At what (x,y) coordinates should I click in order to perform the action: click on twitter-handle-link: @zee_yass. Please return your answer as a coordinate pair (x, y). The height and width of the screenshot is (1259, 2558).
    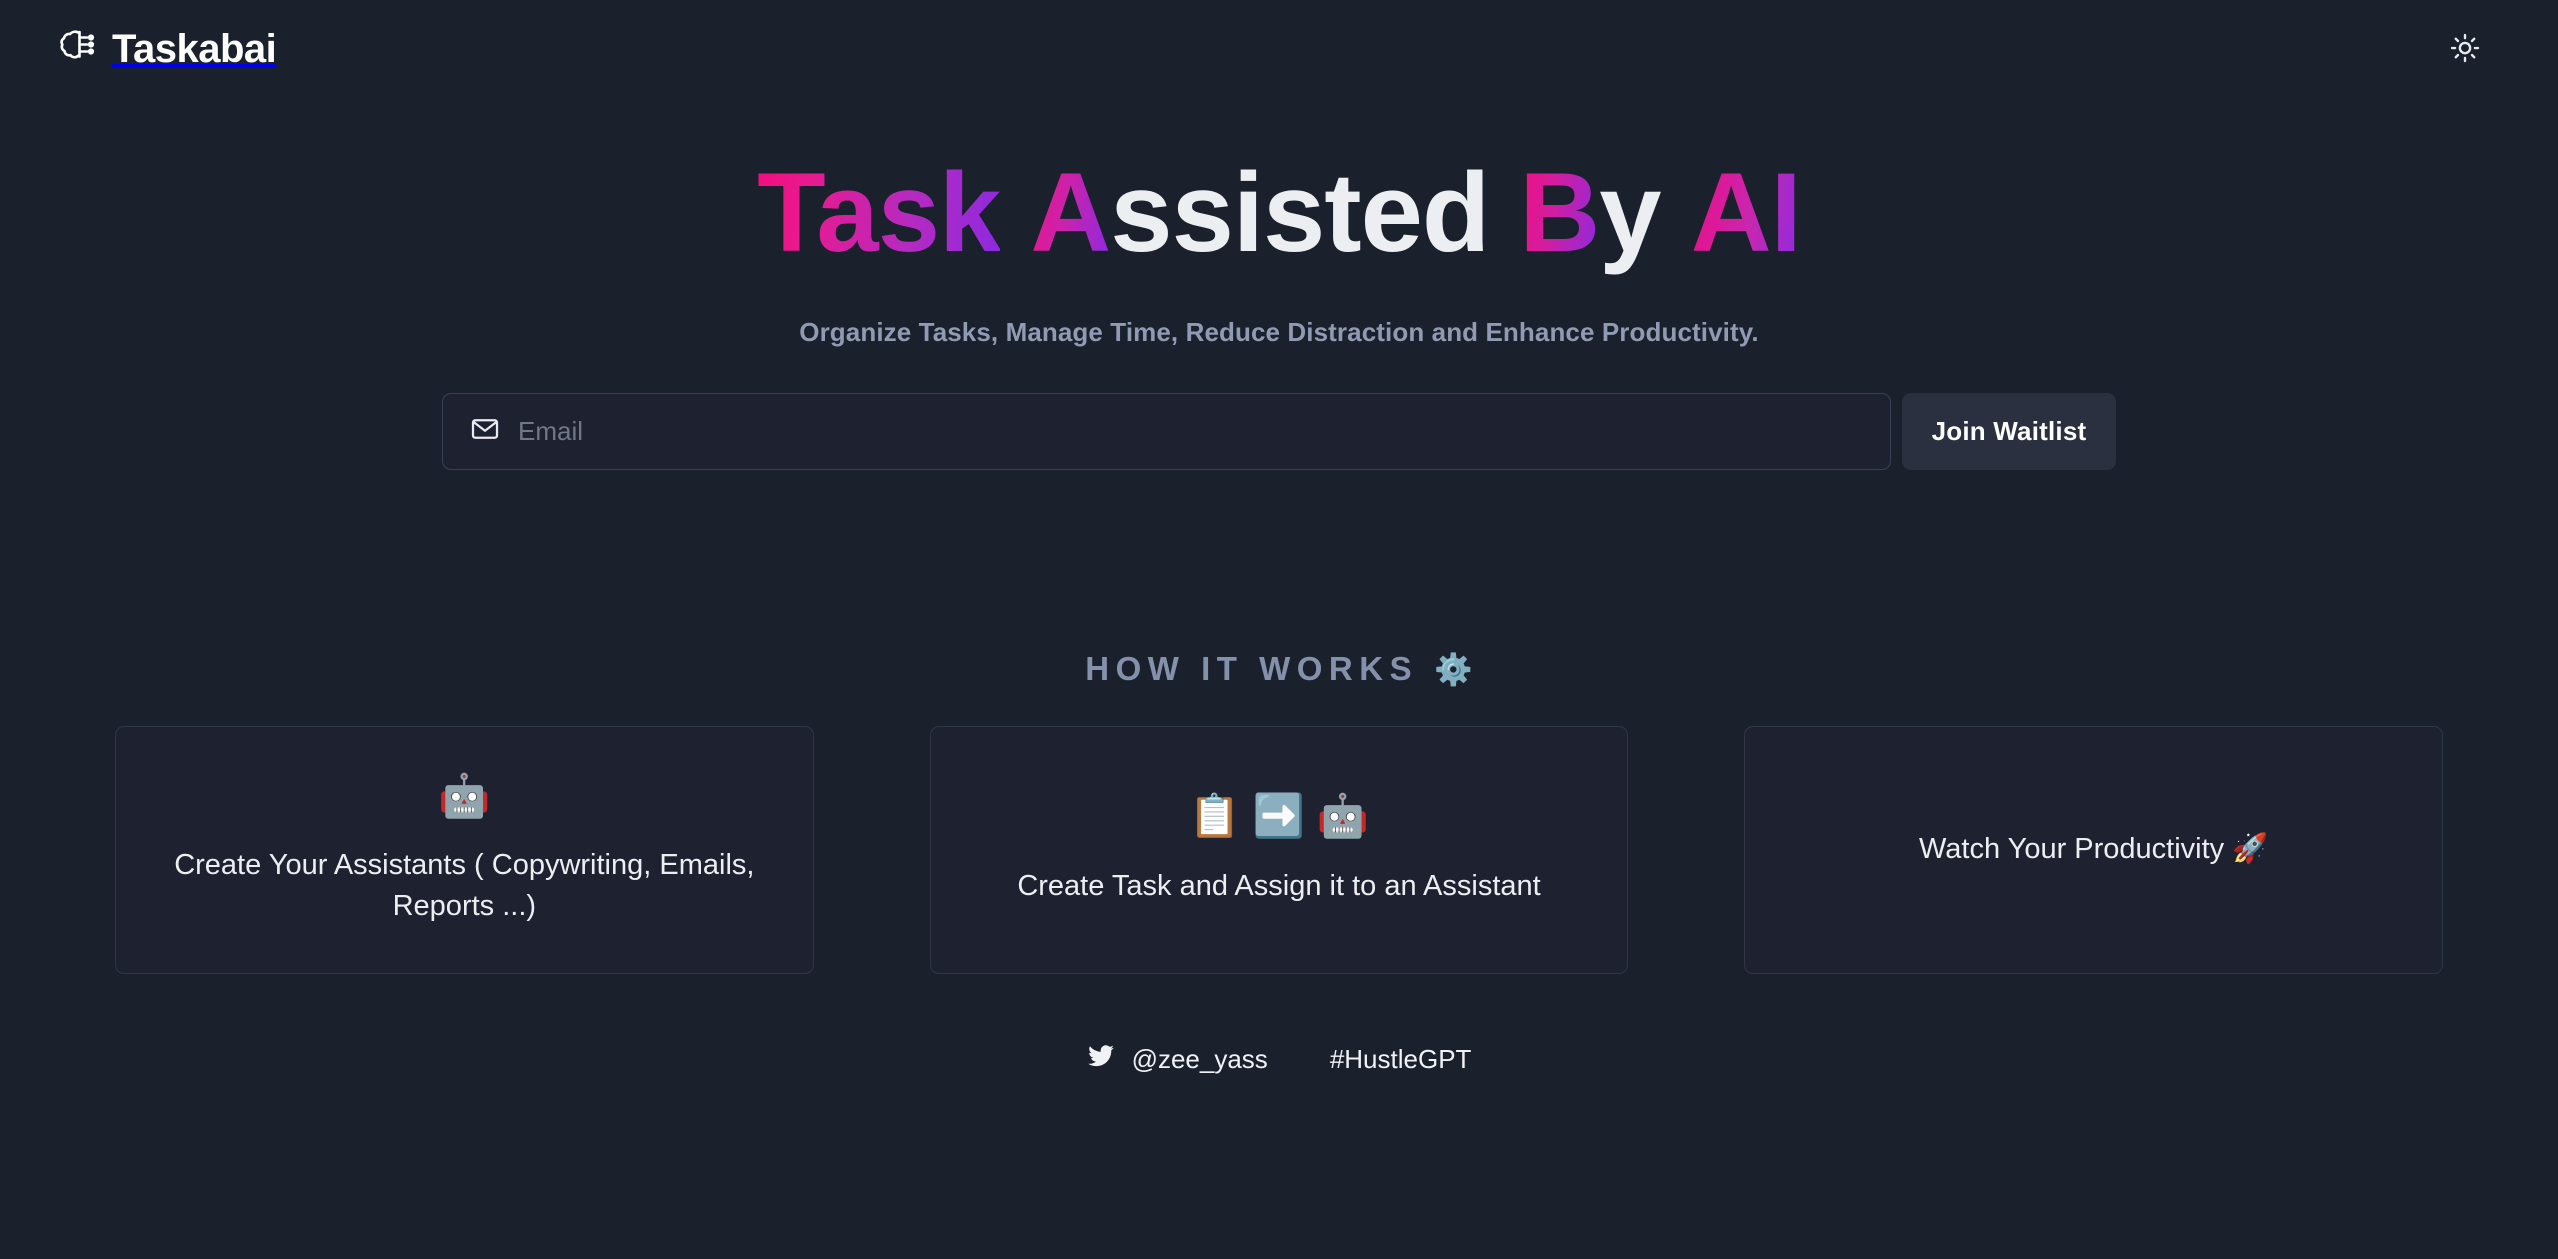
    Looking at the image, I should click on (1177, 1059).